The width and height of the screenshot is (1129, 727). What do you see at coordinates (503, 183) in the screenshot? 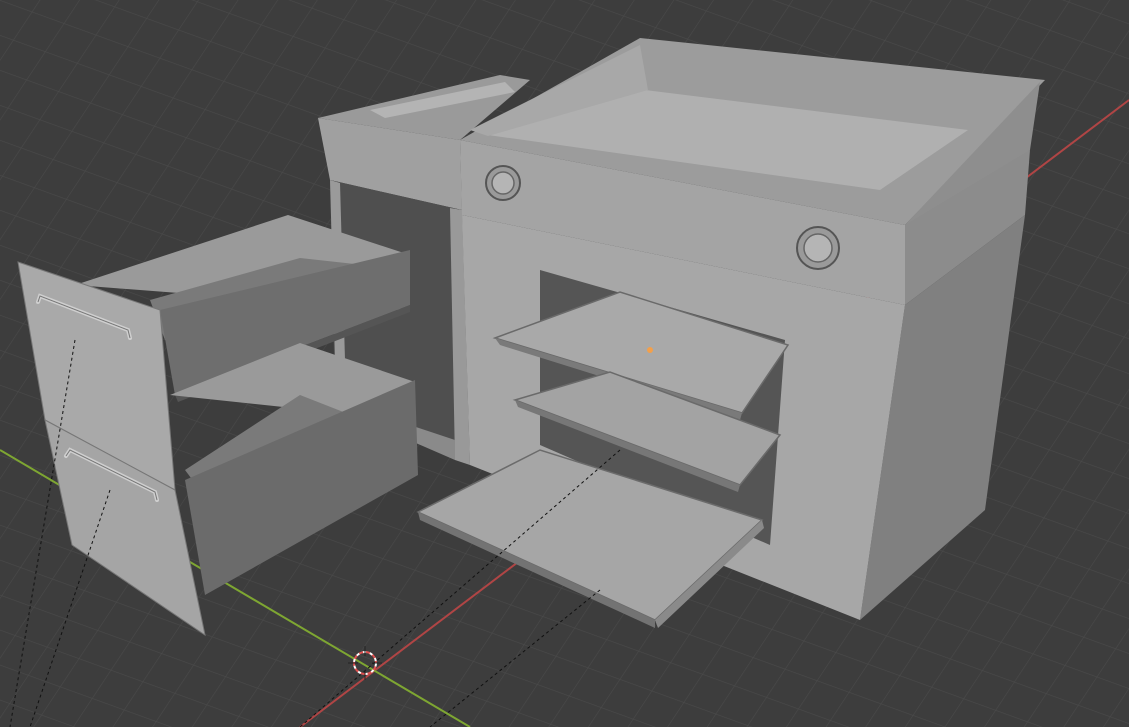
I see `knob-left` at bounding box center [503, 183].